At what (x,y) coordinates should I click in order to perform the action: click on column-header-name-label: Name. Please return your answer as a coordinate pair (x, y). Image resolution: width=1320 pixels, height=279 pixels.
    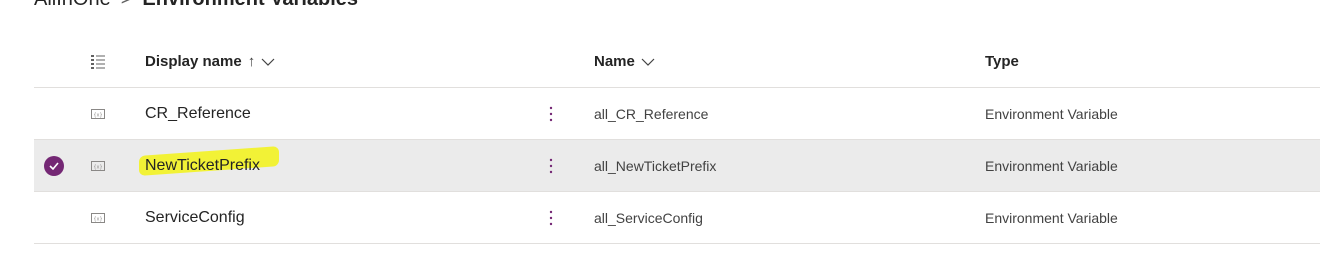
    Looking at the image, I should click on (614, 61).